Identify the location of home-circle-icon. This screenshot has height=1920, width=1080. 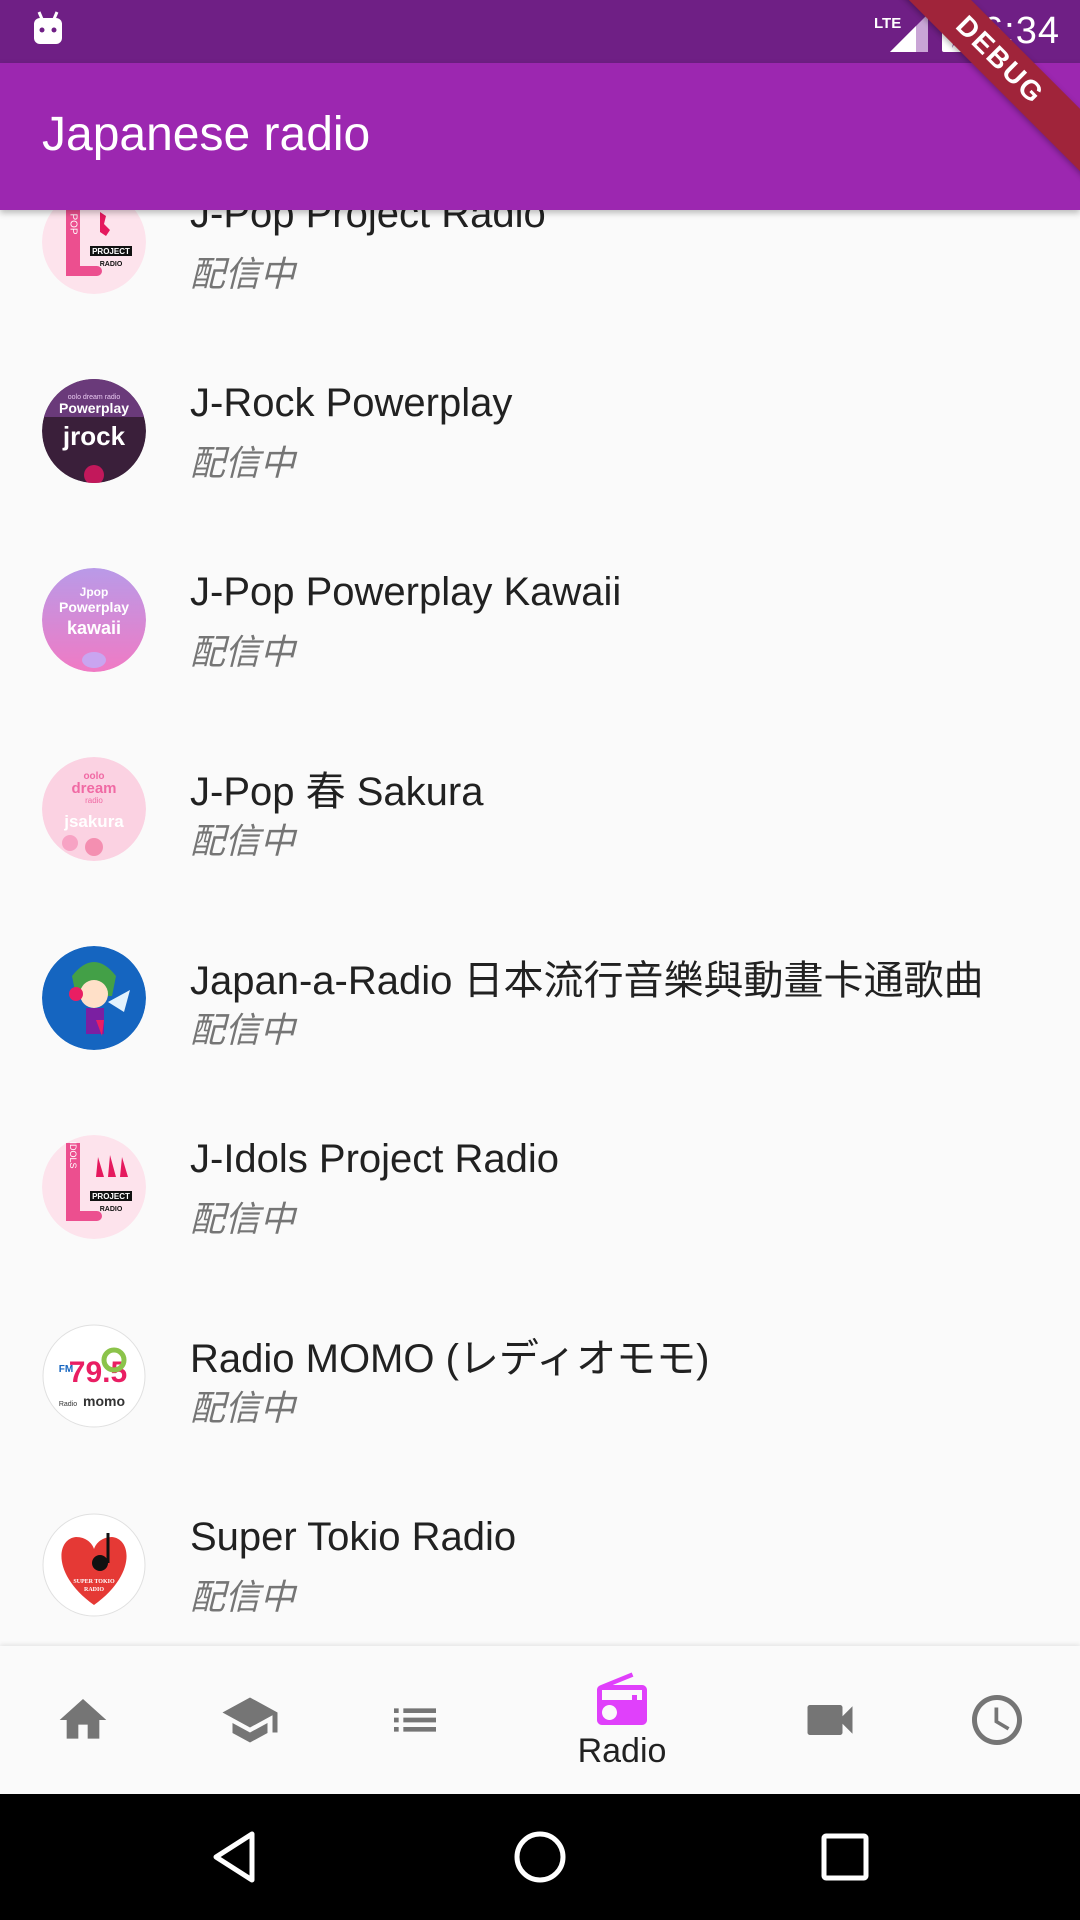
(540, 1857).